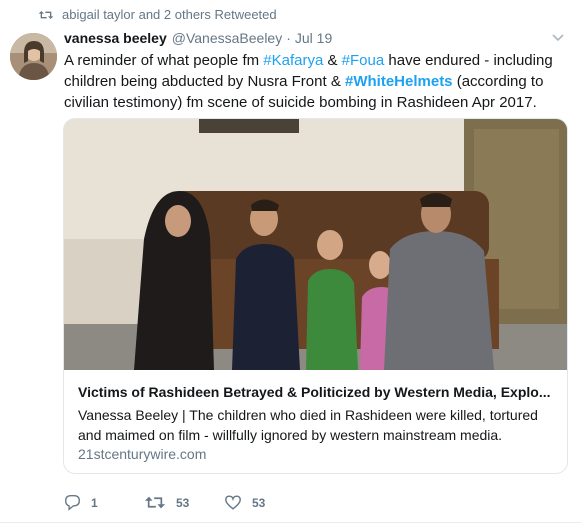  Describe the element at coordinates (81, 502) in the screenshot. I see `reply-button: 1` at that location.